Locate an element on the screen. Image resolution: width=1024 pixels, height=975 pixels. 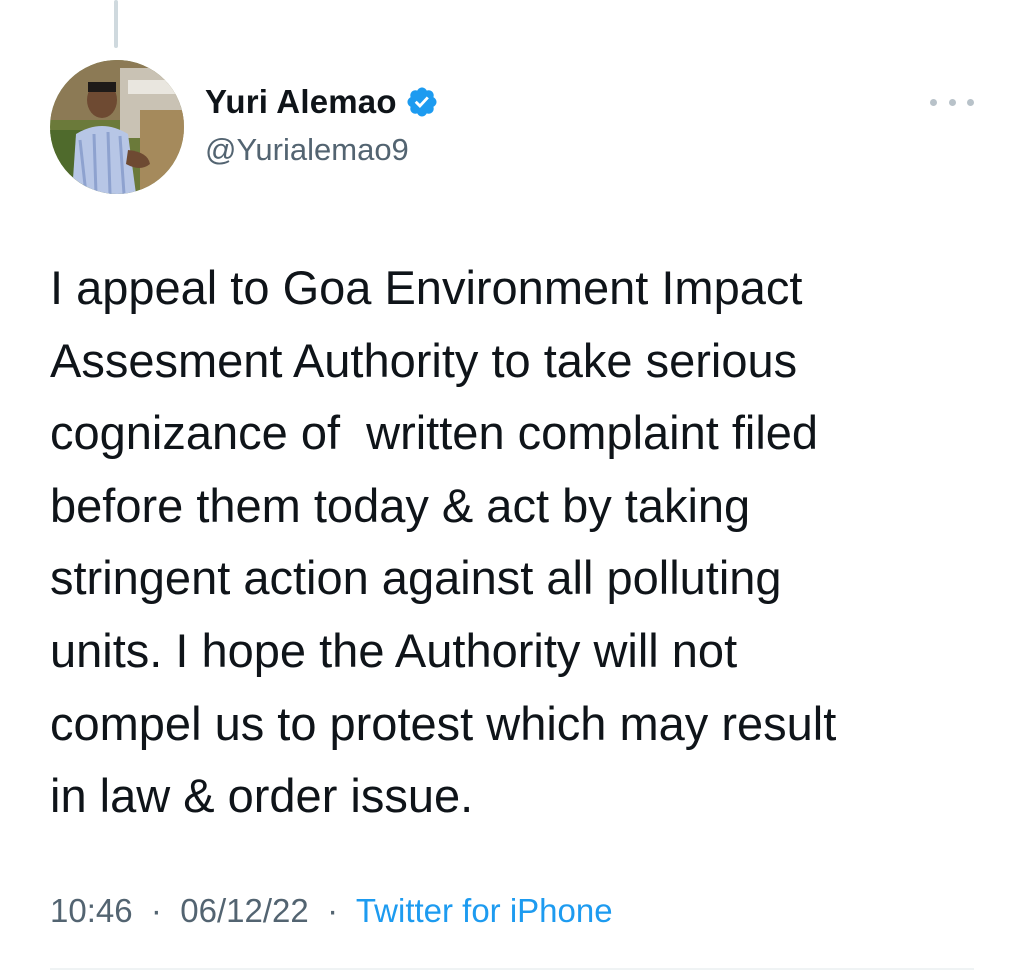
author-handle: @Yurialemao9 is located at coordinates (307, 150).